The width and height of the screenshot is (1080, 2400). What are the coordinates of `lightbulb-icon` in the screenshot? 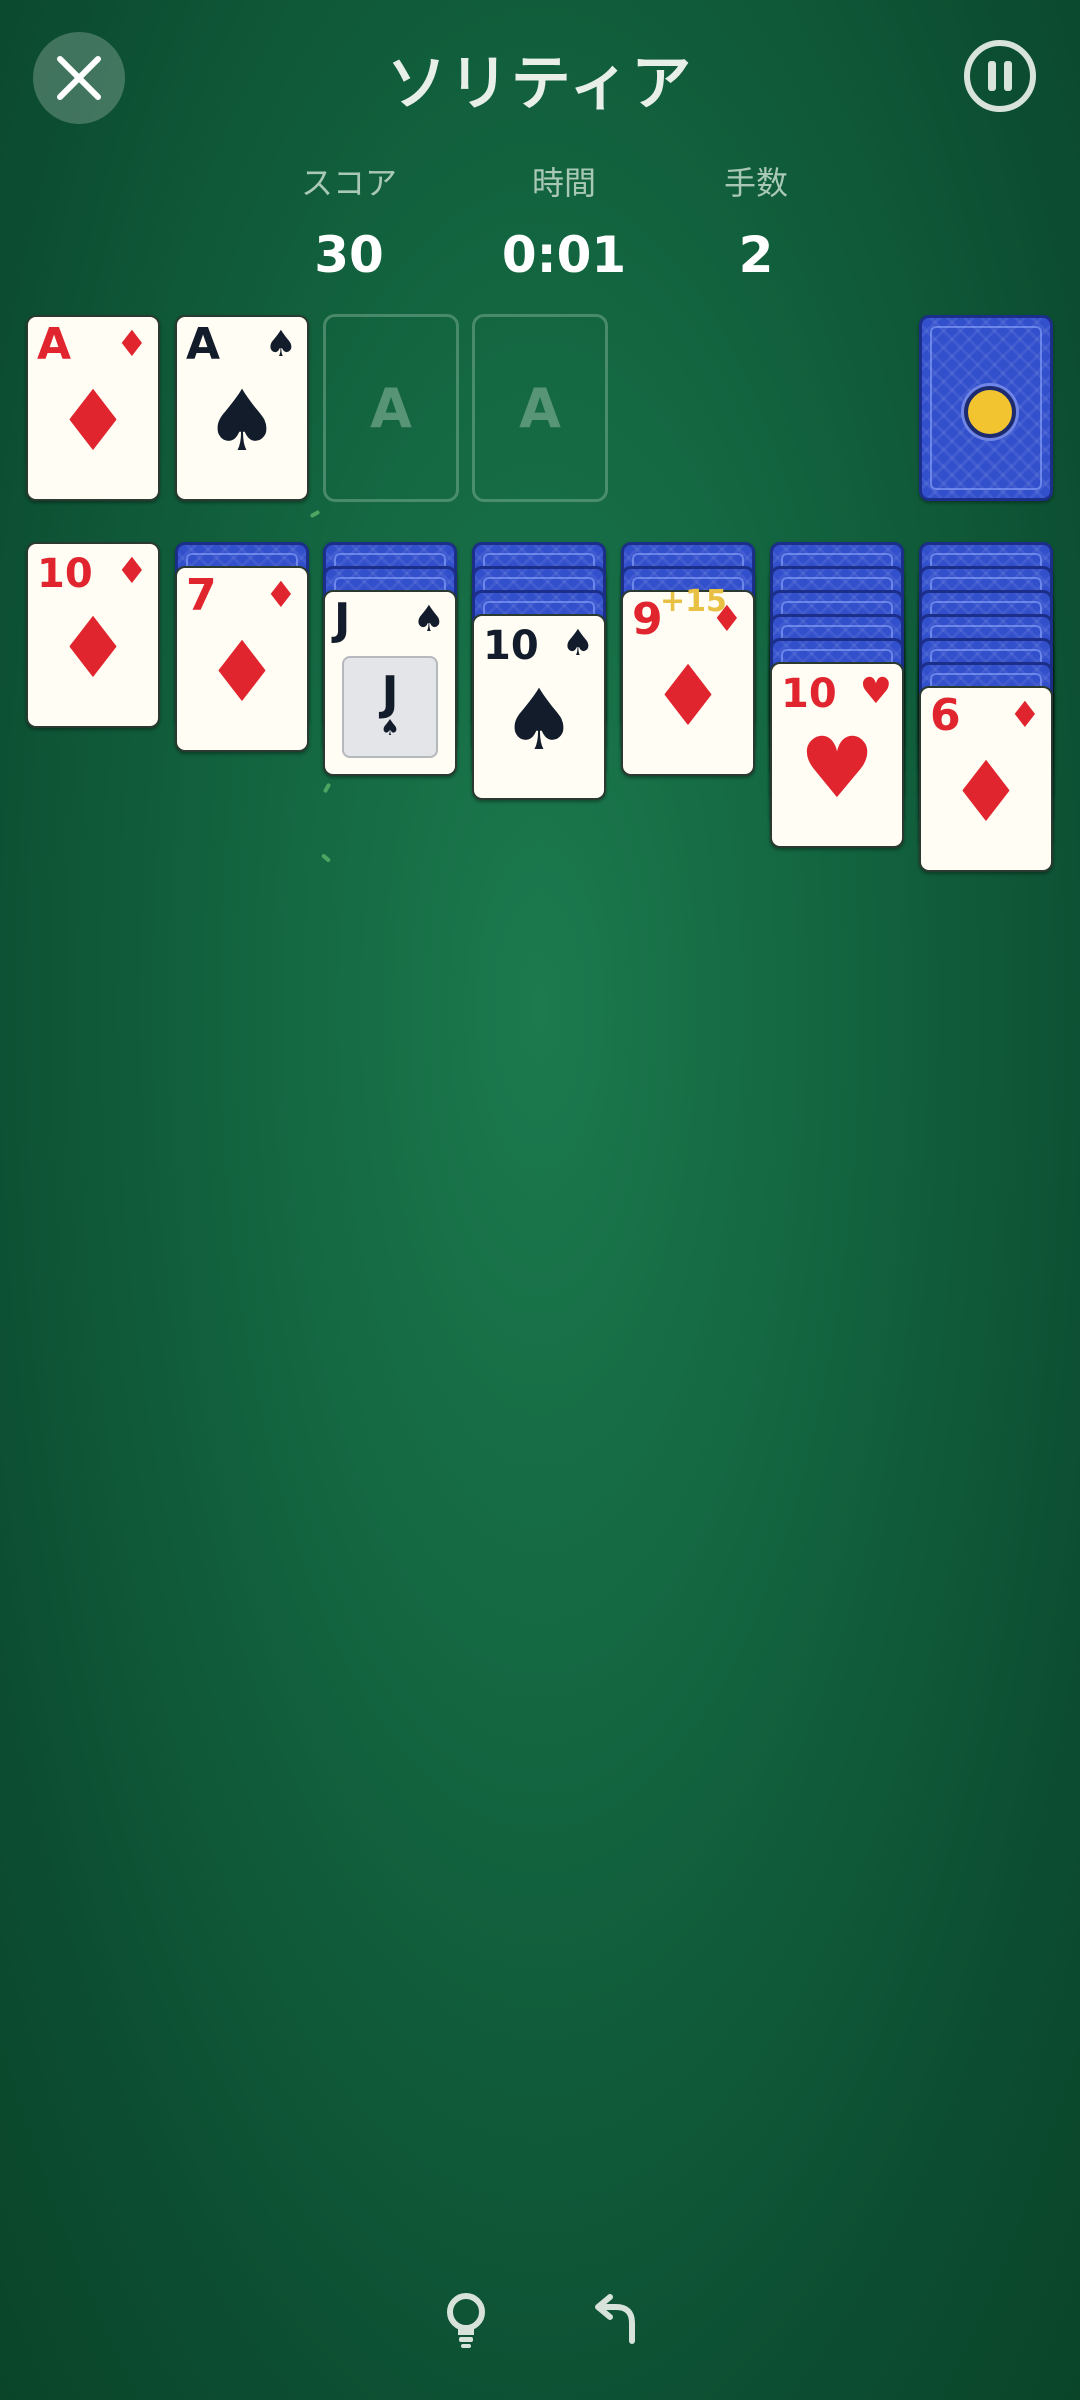 It's located at (466, 2320).